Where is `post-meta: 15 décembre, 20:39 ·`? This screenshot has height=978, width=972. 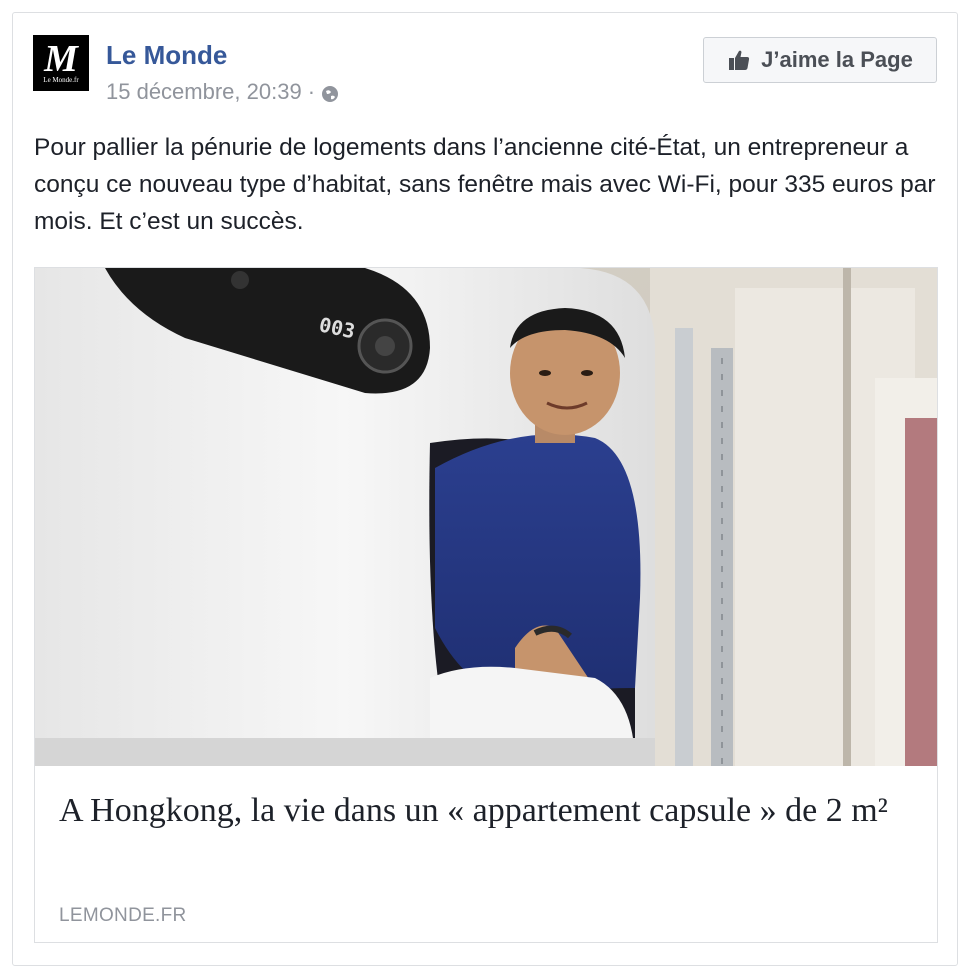 post-meta: 15 décembre, 20:39 · is located at coordinates (222, 92).